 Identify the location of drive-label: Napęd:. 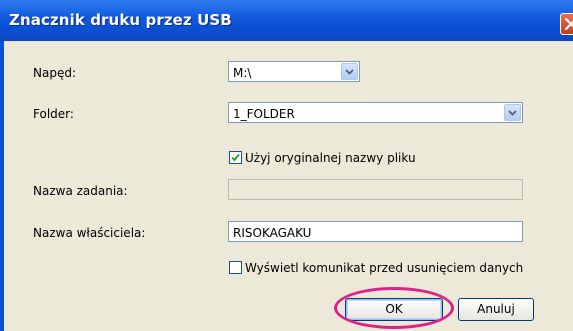
(54, 73).